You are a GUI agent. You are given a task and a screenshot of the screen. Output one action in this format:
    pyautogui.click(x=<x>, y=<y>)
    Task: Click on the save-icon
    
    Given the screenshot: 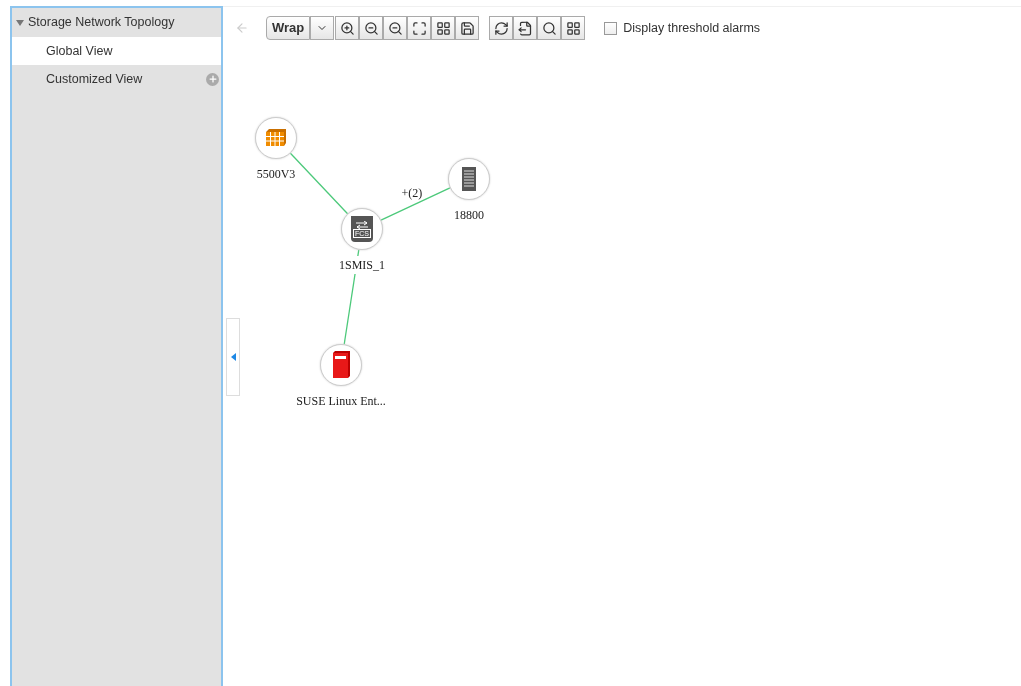 What is the action you would take?
    pyautogui.click(x=467, y=28)
    